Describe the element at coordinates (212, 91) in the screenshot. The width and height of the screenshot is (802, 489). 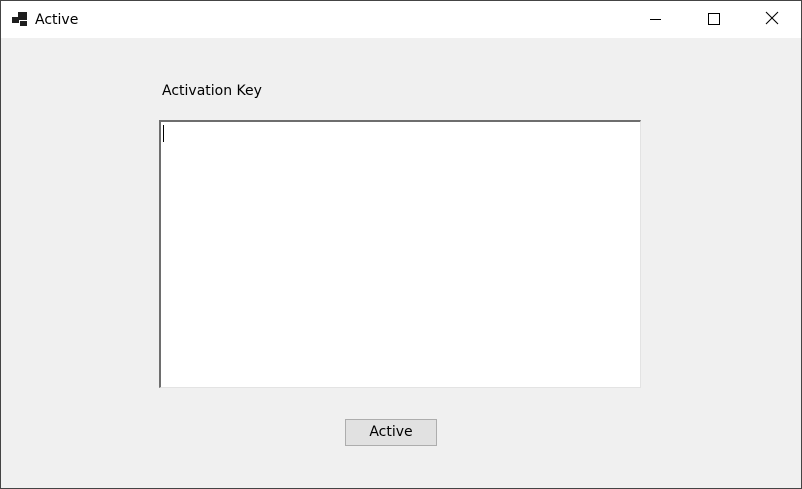
I see `activation-key-label: Activation Key` at that location.